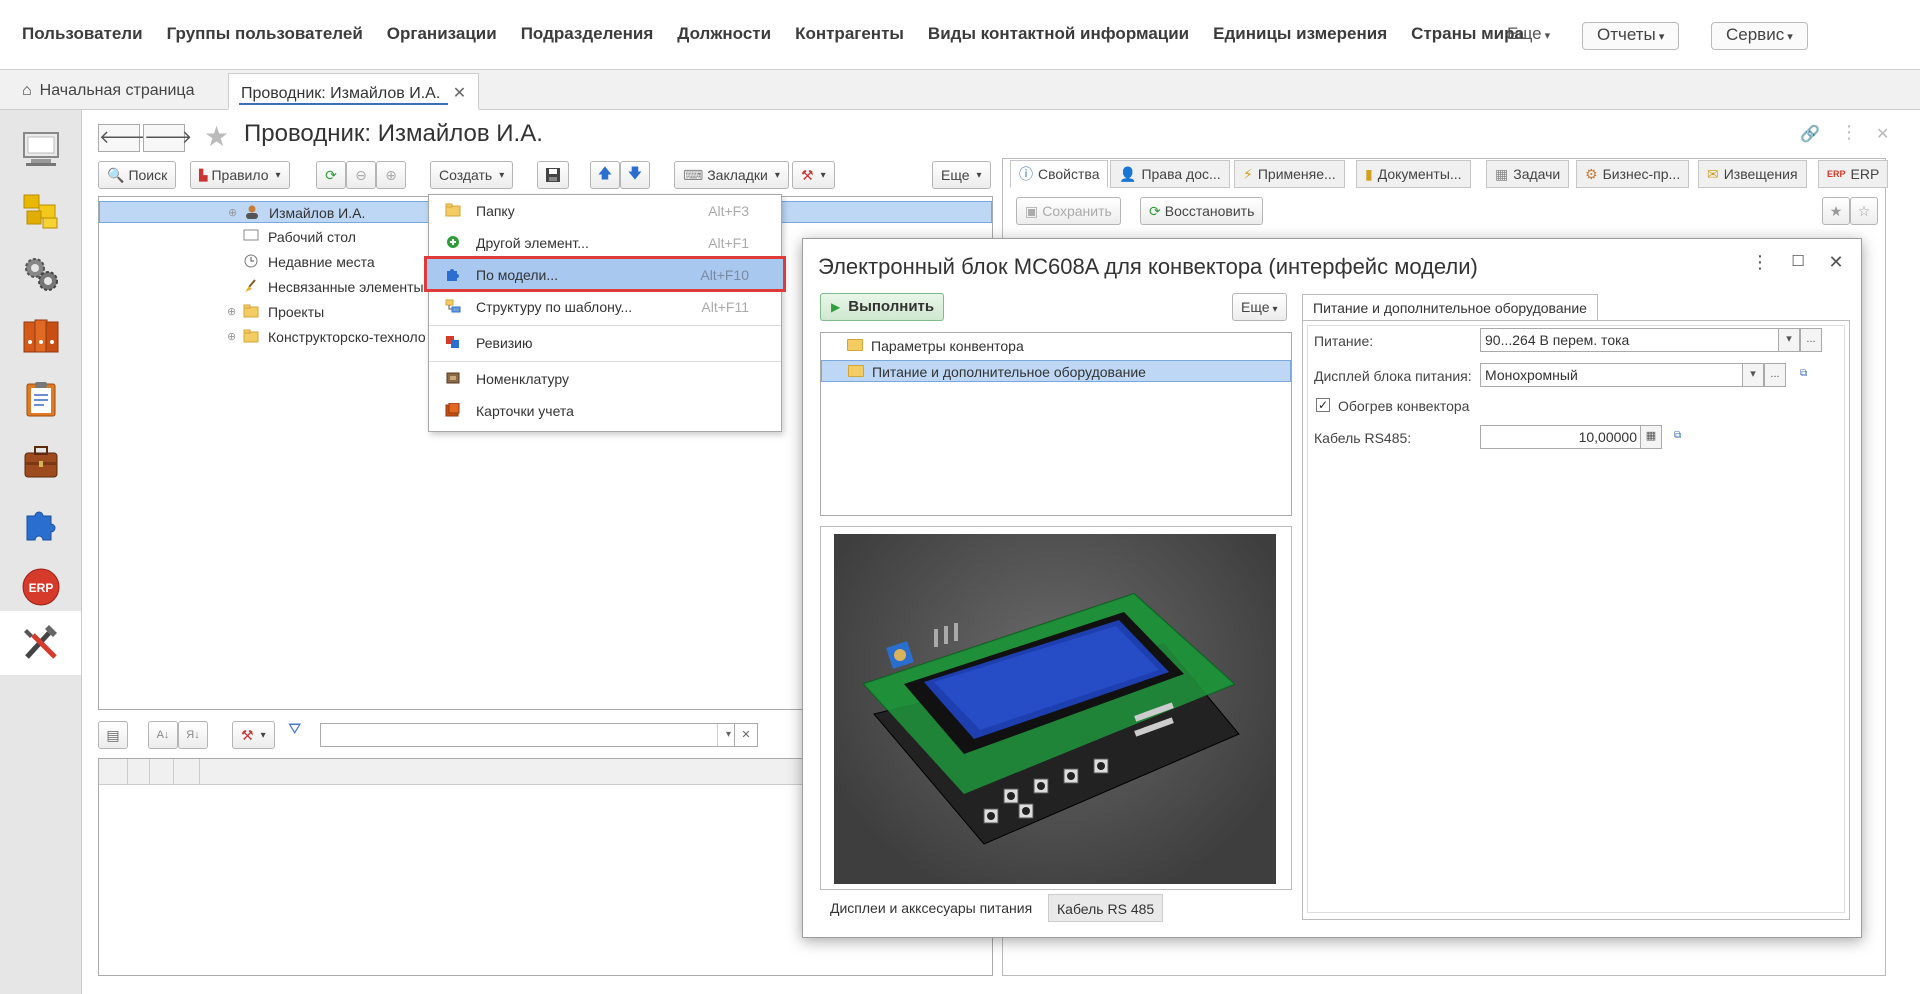 Image resolution: width=1920 pixels, height=994 pixels. I want to click on link-icon: 🔗, so click(1810, 134).